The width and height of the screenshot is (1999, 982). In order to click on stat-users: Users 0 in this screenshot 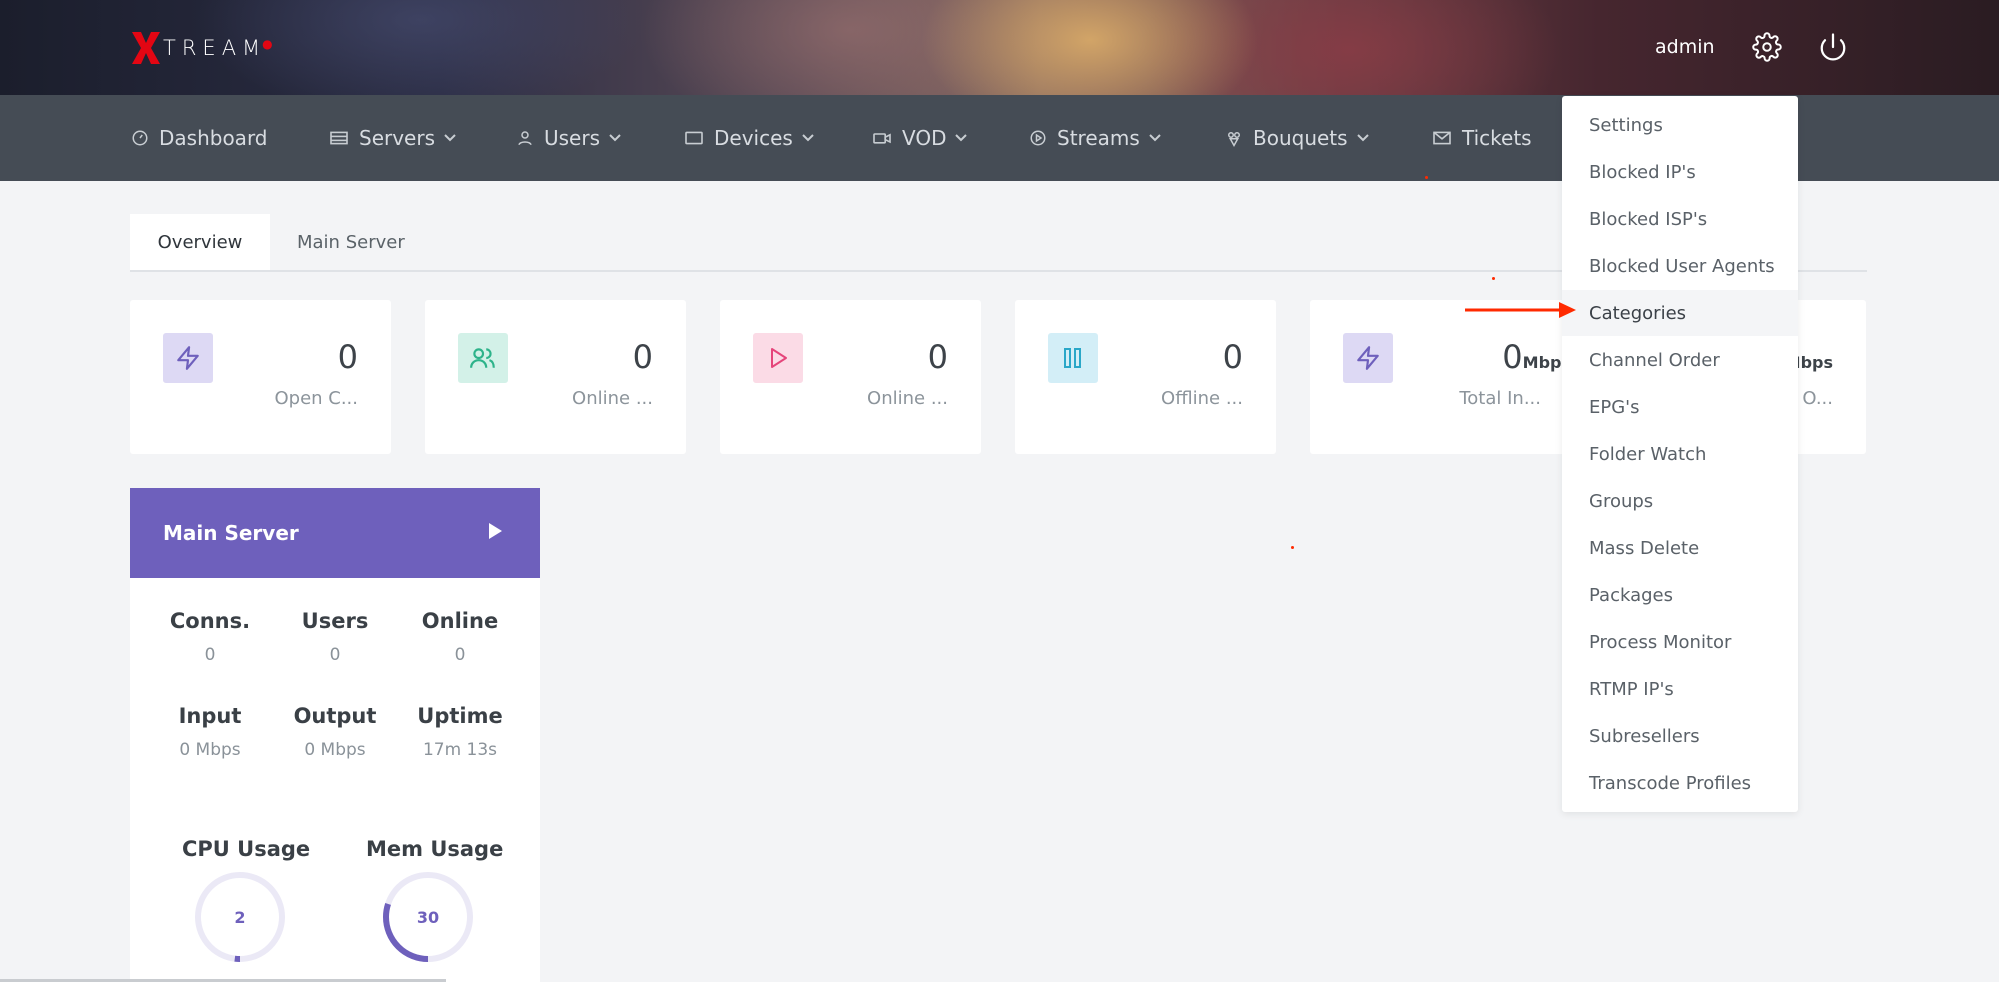, I will do `click(335, 637)`.